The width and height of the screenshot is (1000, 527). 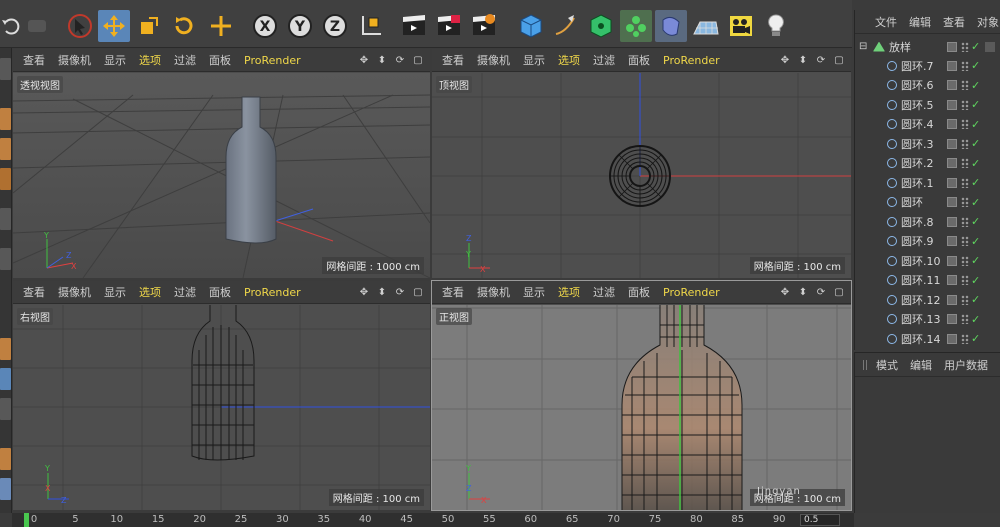 I want to click on attr-menu-edit: 编辑, so click(x=921, y=365).